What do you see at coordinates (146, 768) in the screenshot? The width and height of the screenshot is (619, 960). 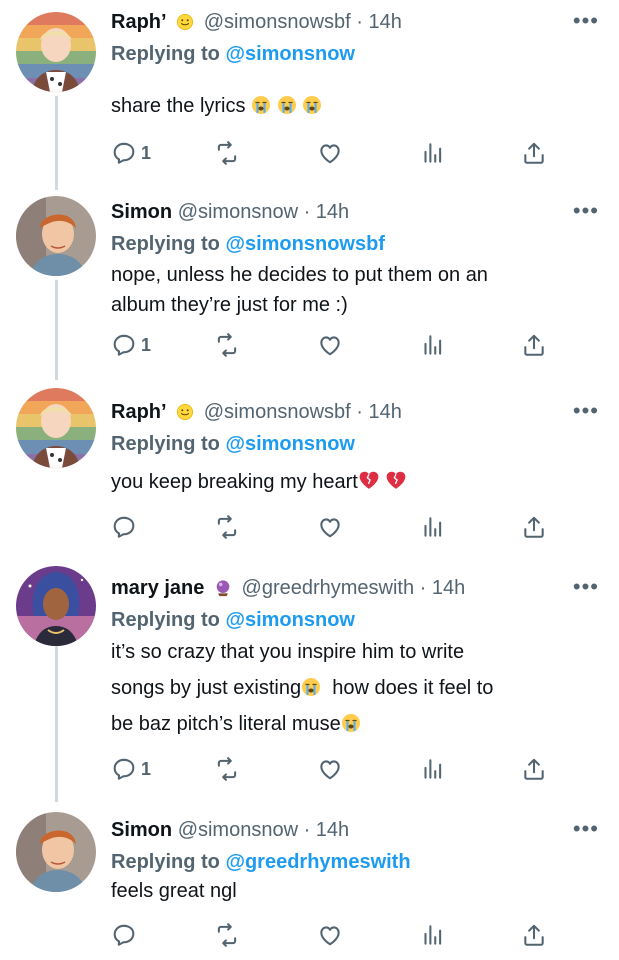 I see `reply-count: 1` at bounding box center [146, 768].